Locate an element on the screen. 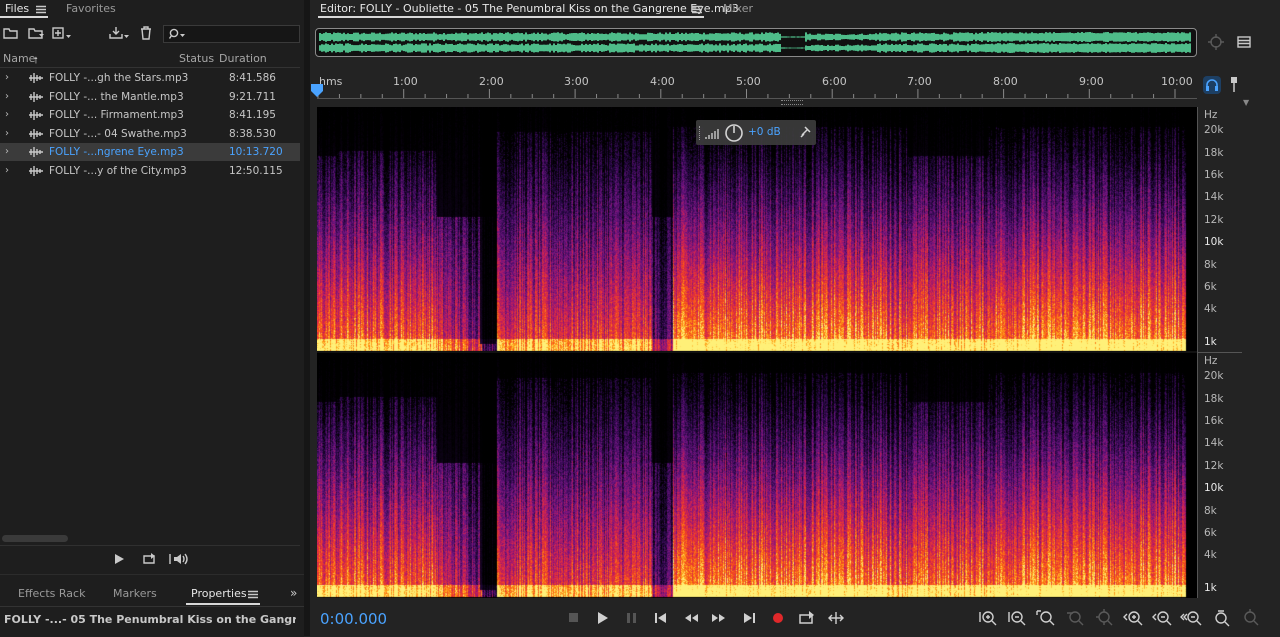 Image resolution: width=1280 pixels, height=637 pixels. zoom-to-selection-icon is located at coordinates (1046, 618).